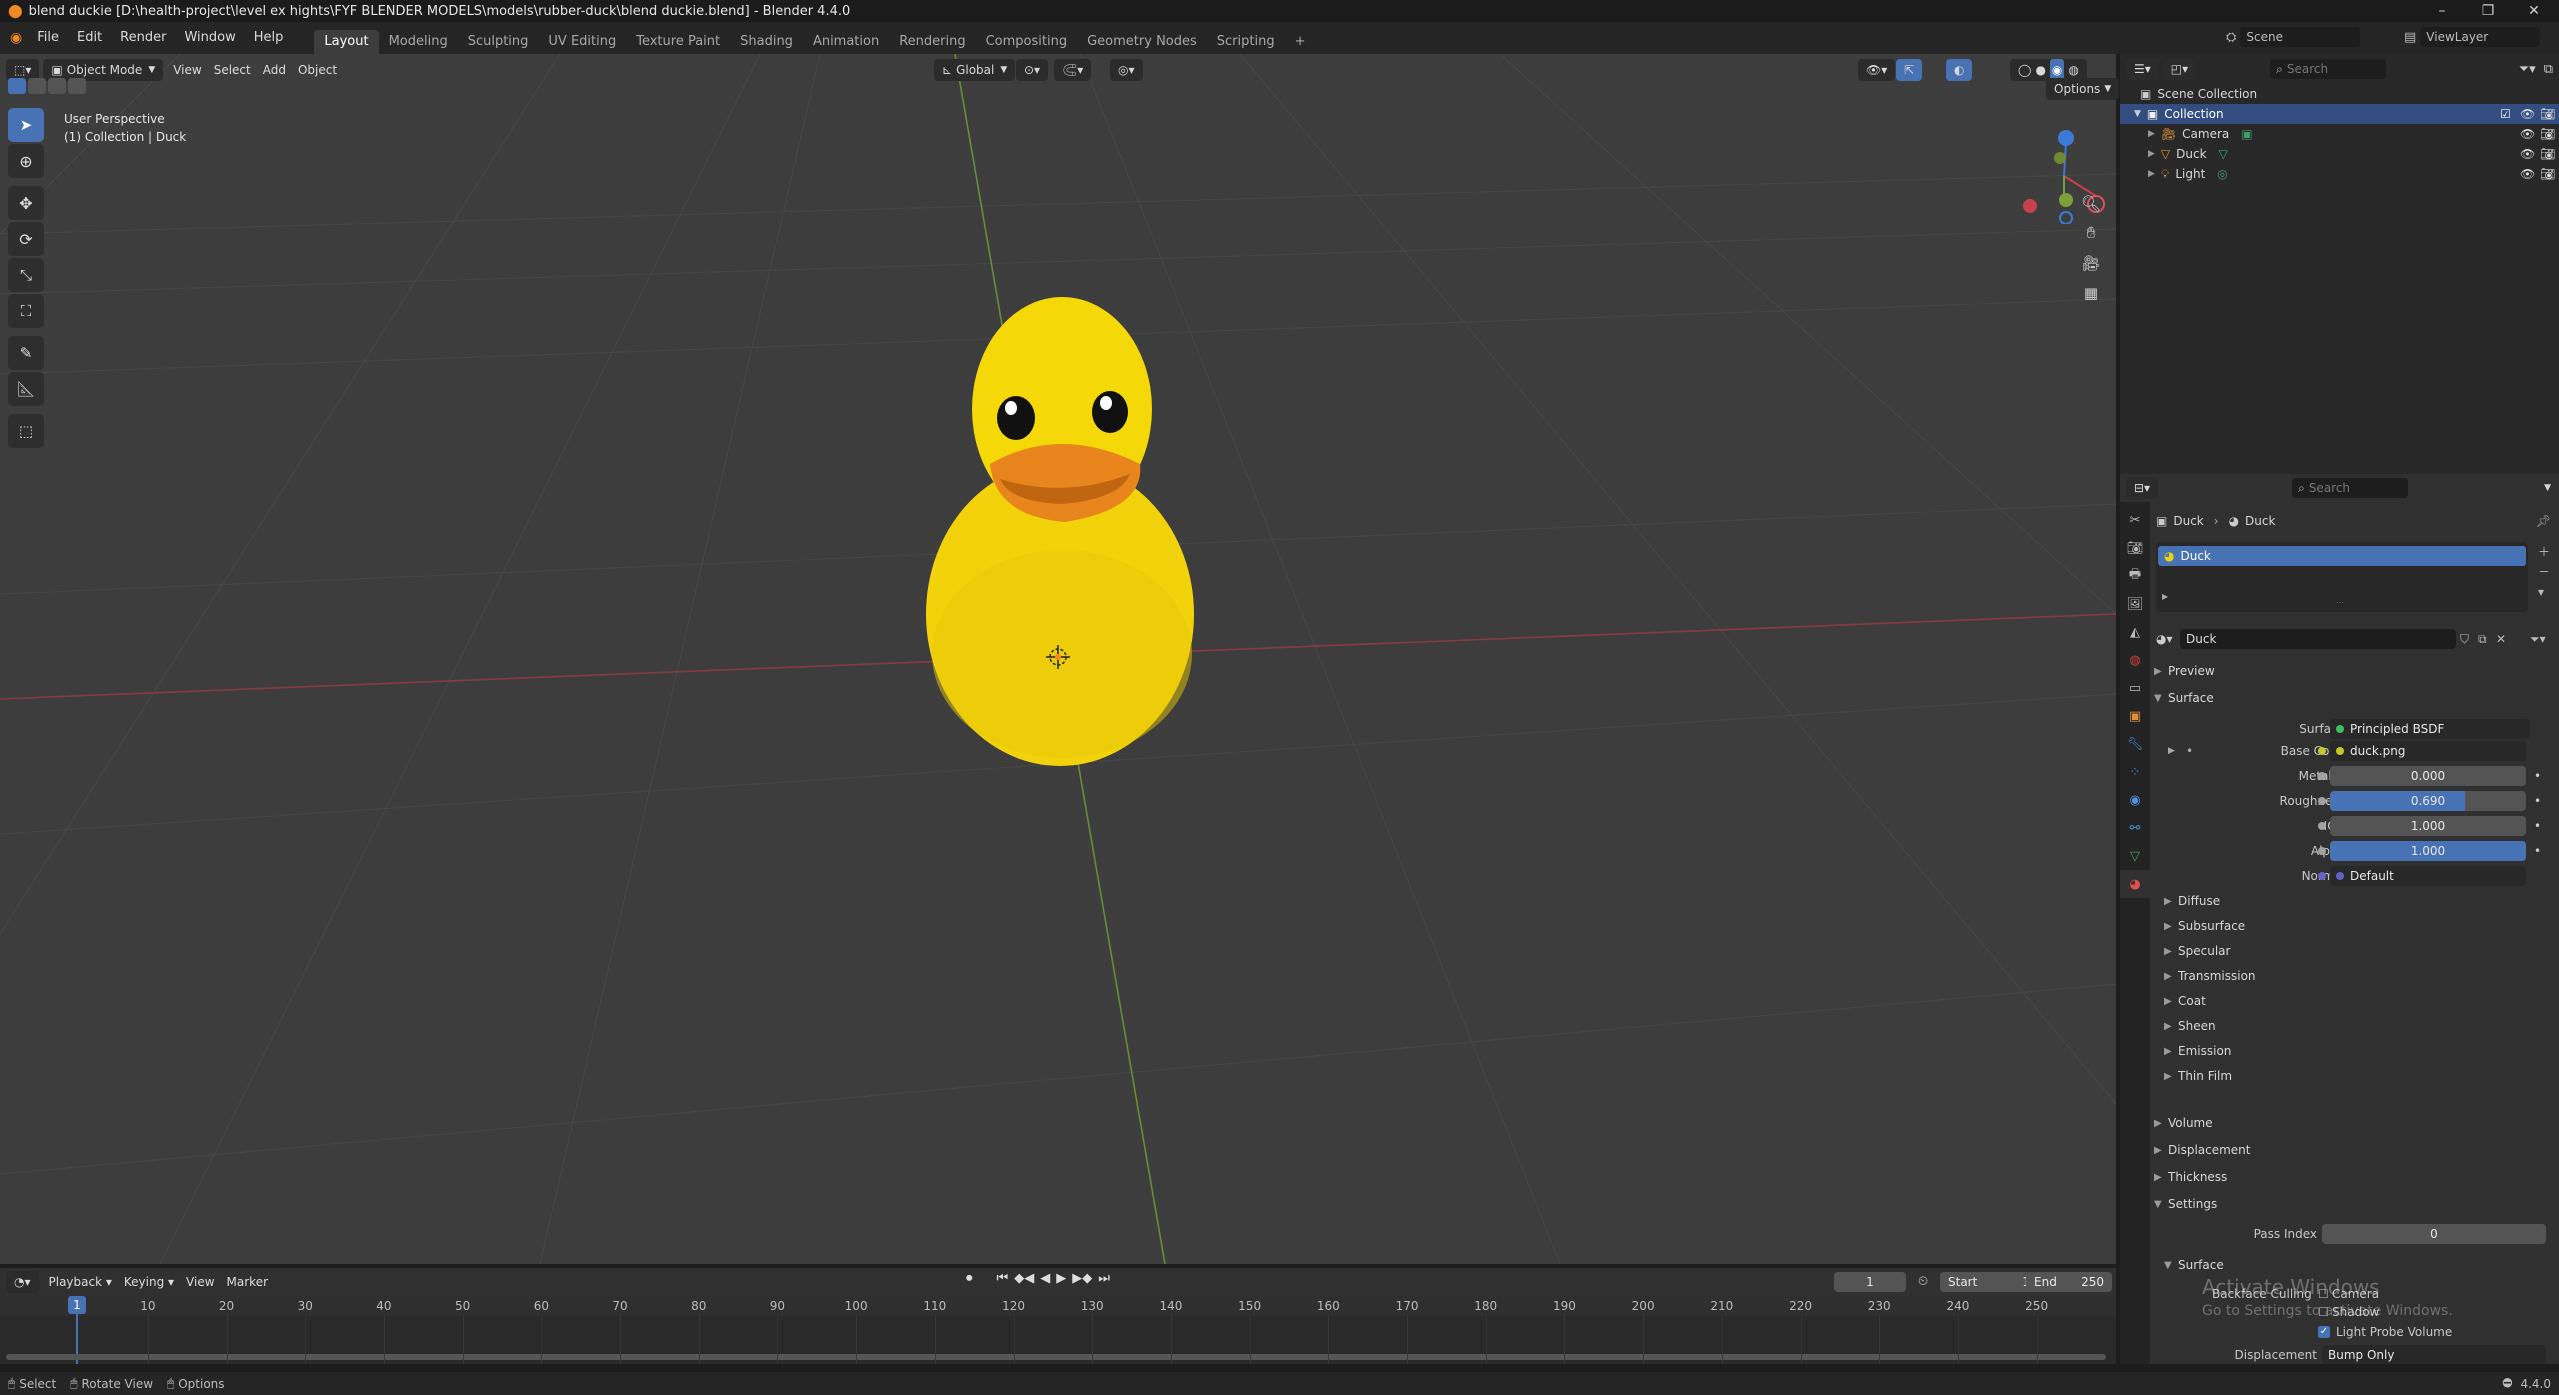  I want to click on duplicate-material-icon: ⧉, so click(2482, 639).